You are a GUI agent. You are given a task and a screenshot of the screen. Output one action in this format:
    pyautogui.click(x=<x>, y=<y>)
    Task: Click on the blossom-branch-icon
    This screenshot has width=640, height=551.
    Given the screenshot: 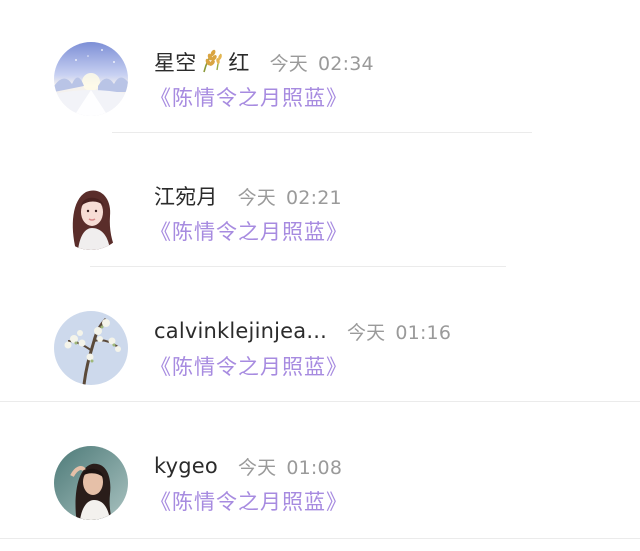 What is the action you would take?
    pyautogui.click(x=91, y=348)
    